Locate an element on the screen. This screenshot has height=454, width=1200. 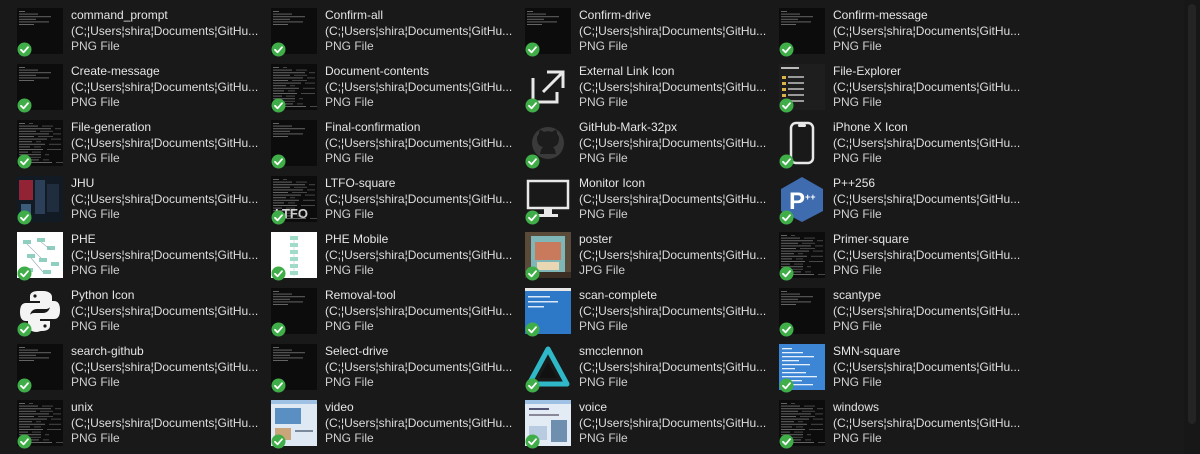
file-name: Monitor Icon is located at coordinates (612, 183).